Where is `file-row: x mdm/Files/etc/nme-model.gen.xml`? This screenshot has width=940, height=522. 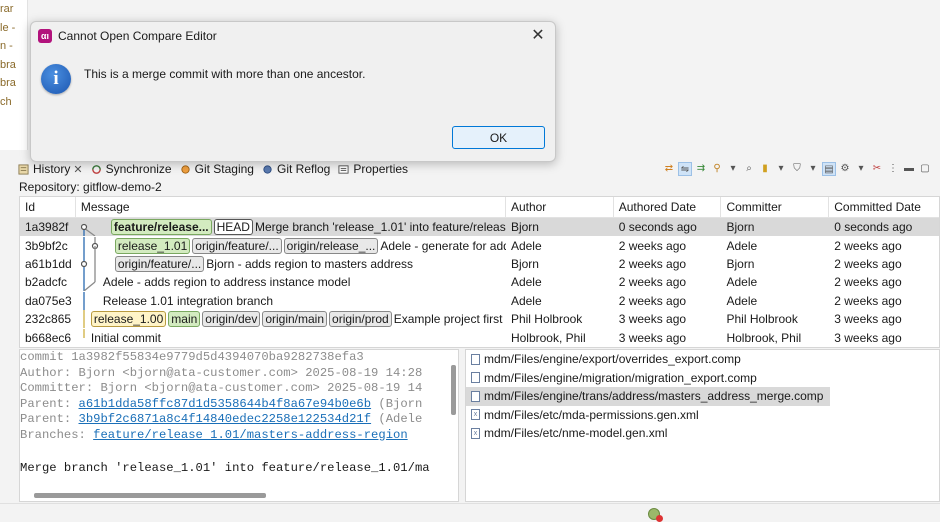
file-row: x mdm/Files/etc/nme-model.gen.xml is located at coordinates (702, 433).